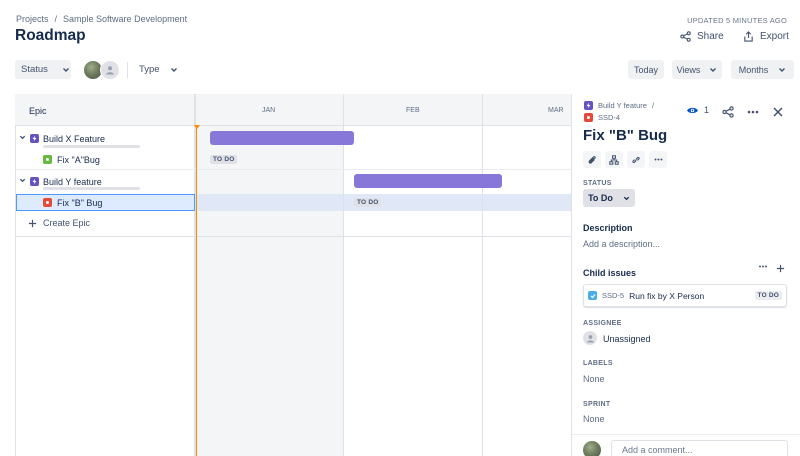 The width and height of the screenshot is (800, 456). I want to click on watch-button: 1, so click(697, 110).